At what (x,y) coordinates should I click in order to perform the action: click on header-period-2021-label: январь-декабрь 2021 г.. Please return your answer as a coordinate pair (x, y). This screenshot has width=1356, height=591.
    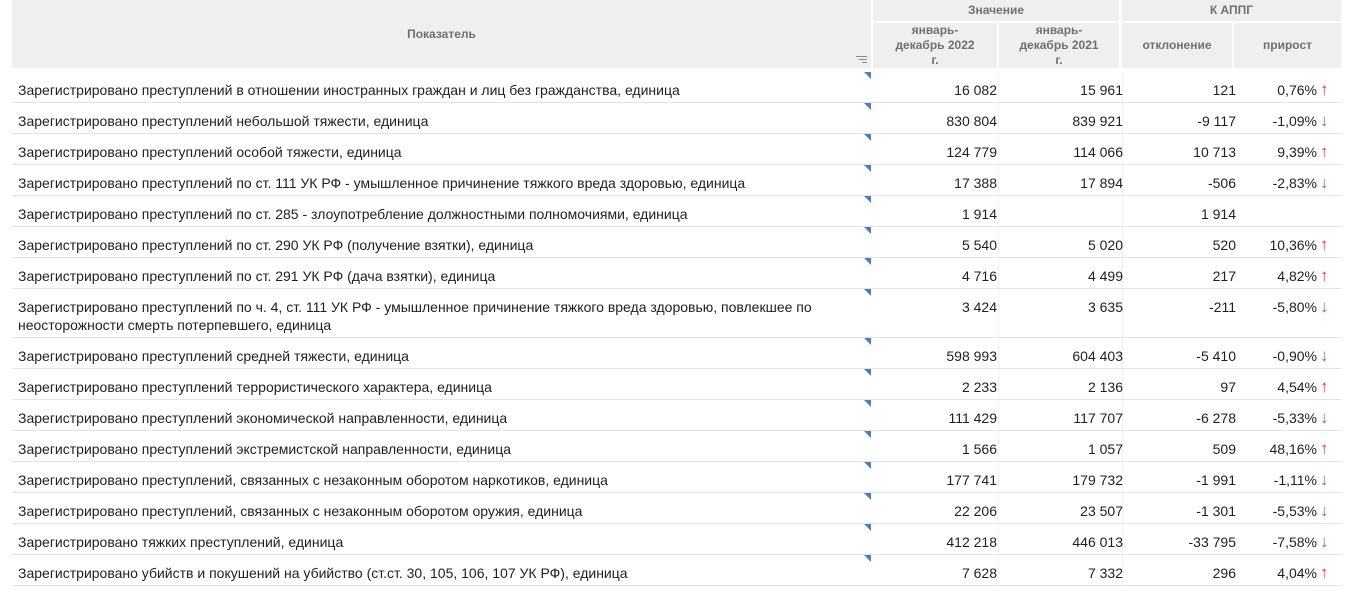
    Looking at the image, I should click on (1059, 45).